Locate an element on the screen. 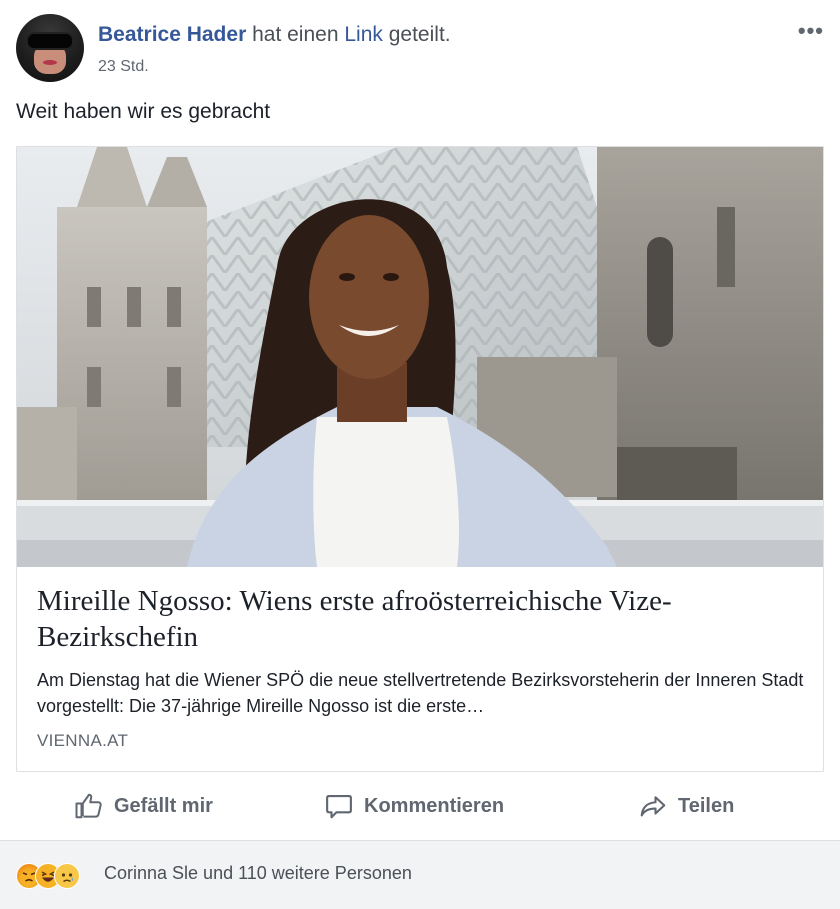  action-text-pre: hat einen is located at coordinates (295, 34).